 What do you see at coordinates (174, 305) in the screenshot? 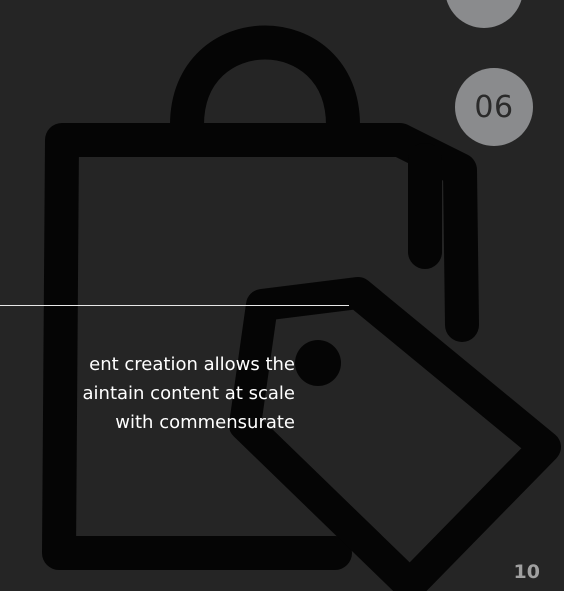
I see `section-divider` at bounding box center [174, 305].